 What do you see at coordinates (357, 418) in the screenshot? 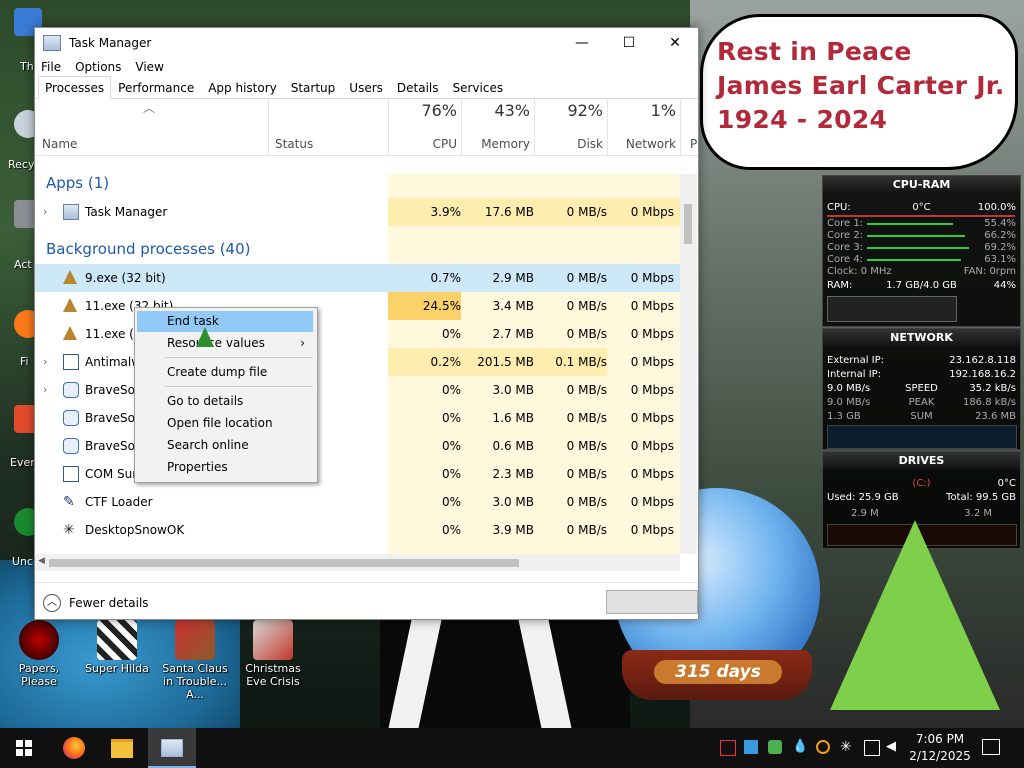
I see `table-row: BraveSof 0% 1.6 MB 0 MB/s 0 Mbps` at bounding box center [357, 418].